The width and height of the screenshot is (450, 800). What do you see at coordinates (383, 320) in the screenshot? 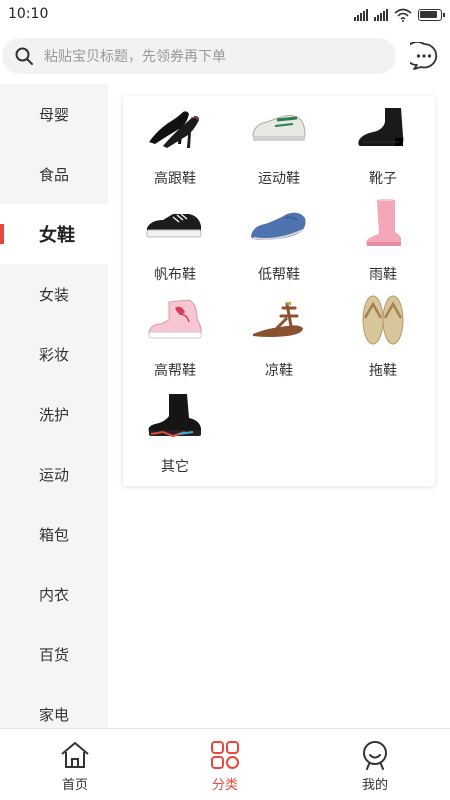
I see `flip-flops-icon` at bounding box center [383, 320].